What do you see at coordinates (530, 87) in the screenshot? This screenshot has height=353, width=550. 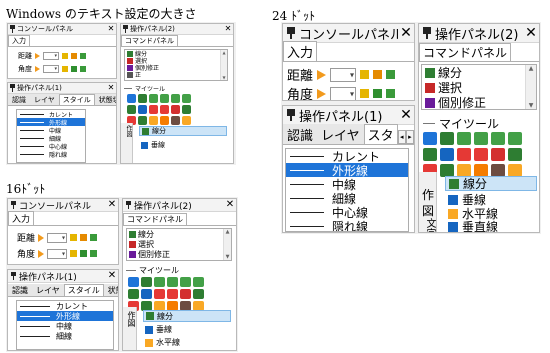 I see `command-list-scrollbar` at bounding box center [530, 87].